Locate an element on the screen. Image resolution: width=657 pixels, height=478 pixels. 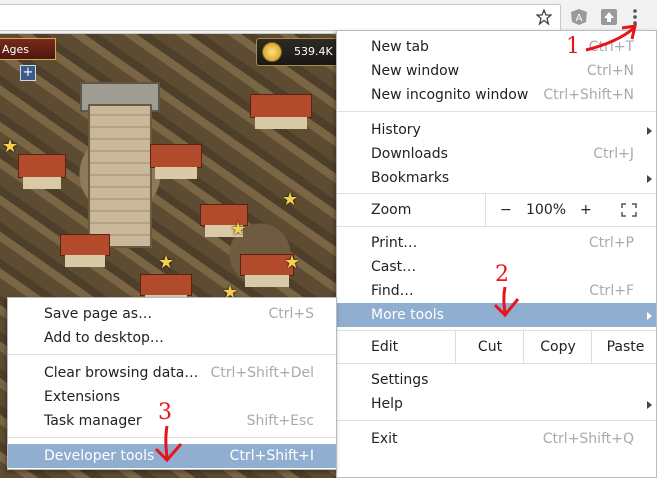
age-badge: Ages is located at coordinates (28, 49).